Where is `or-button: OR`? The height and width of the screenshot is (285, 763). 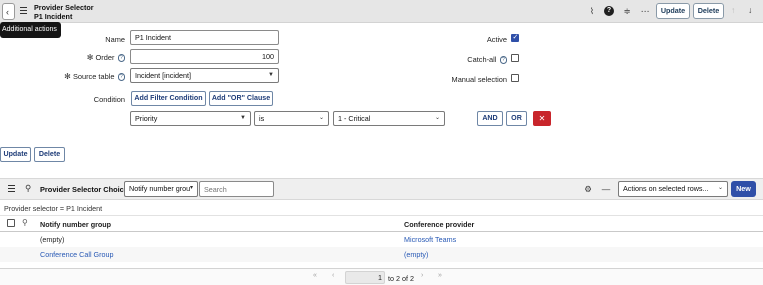
or-button: OR is located at coordinates (516, 118).